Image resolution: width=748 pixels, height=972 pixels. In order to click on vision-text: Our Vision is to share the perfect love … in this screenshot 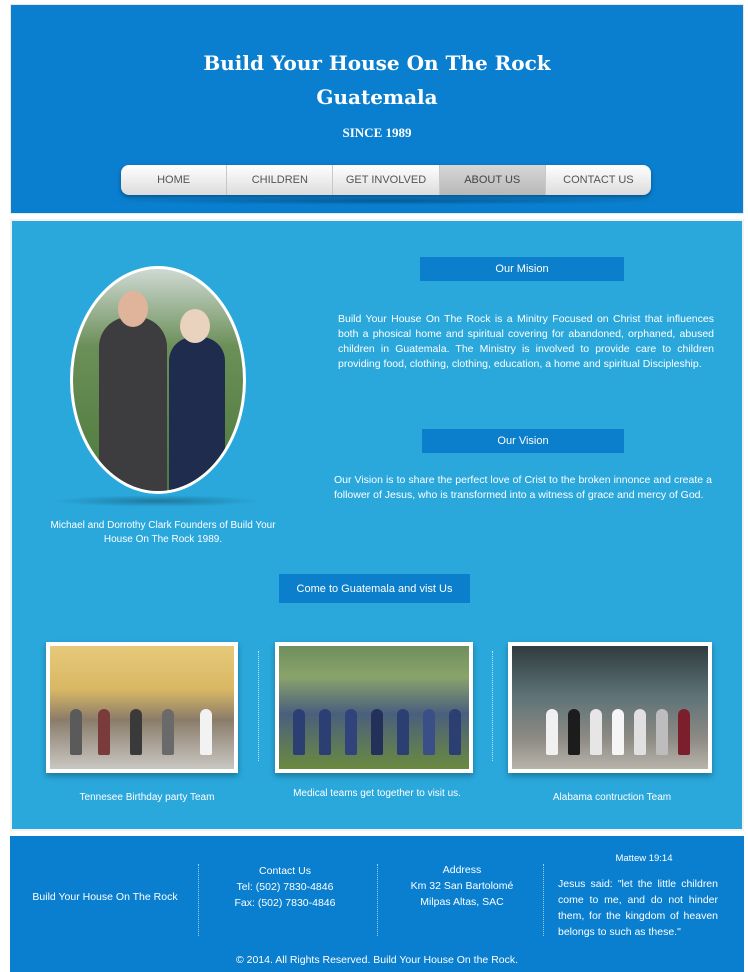, I will do `click(523, 487)`.